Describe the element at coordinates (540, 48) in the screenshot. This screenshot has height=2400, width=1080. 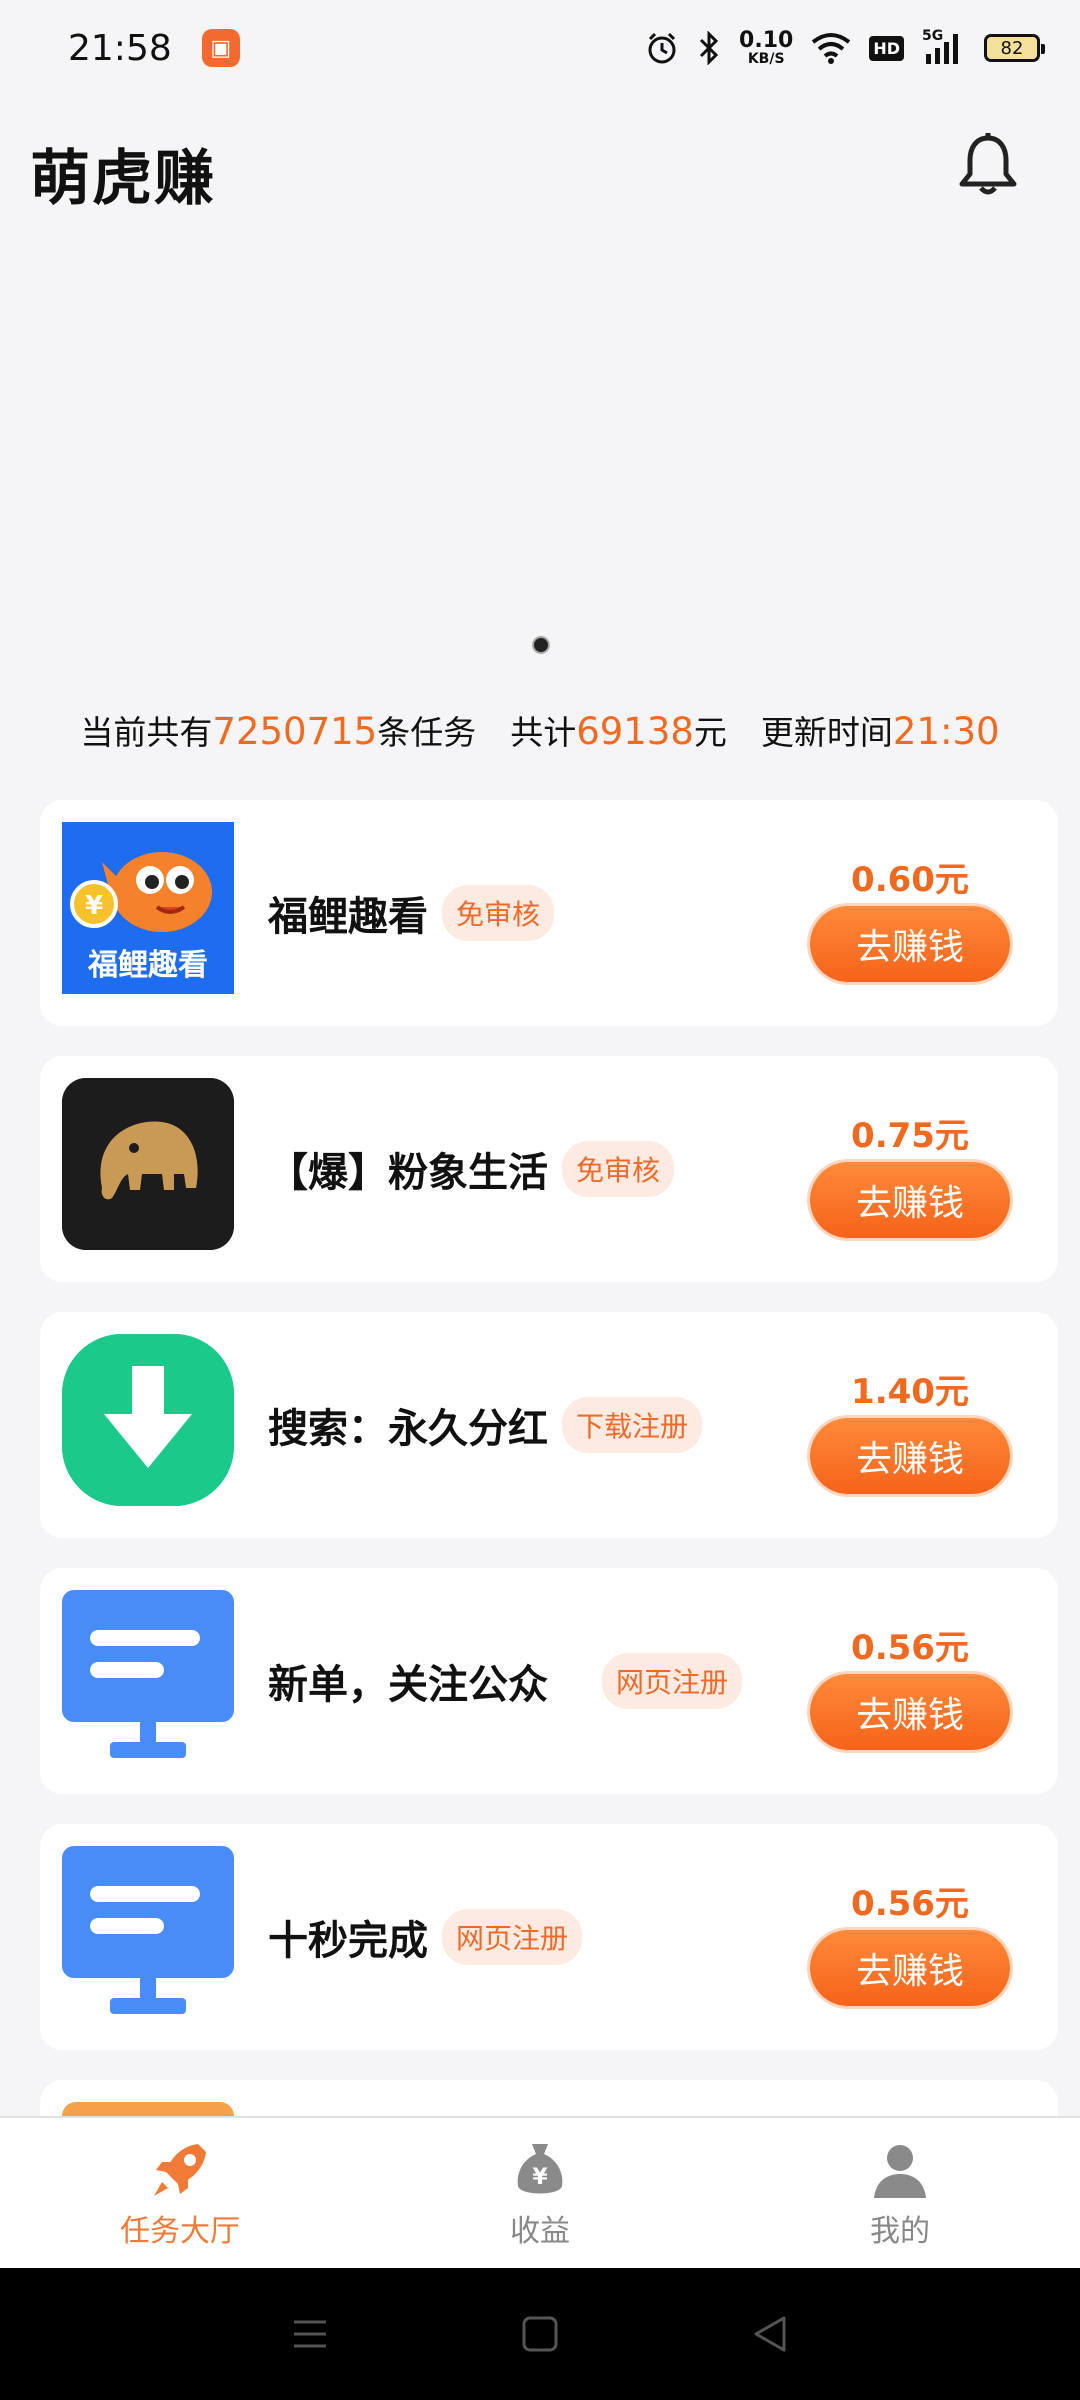
I see `status-bar: 21:58 ▣ 0.10 KB/S HD 5G 82` at that location.